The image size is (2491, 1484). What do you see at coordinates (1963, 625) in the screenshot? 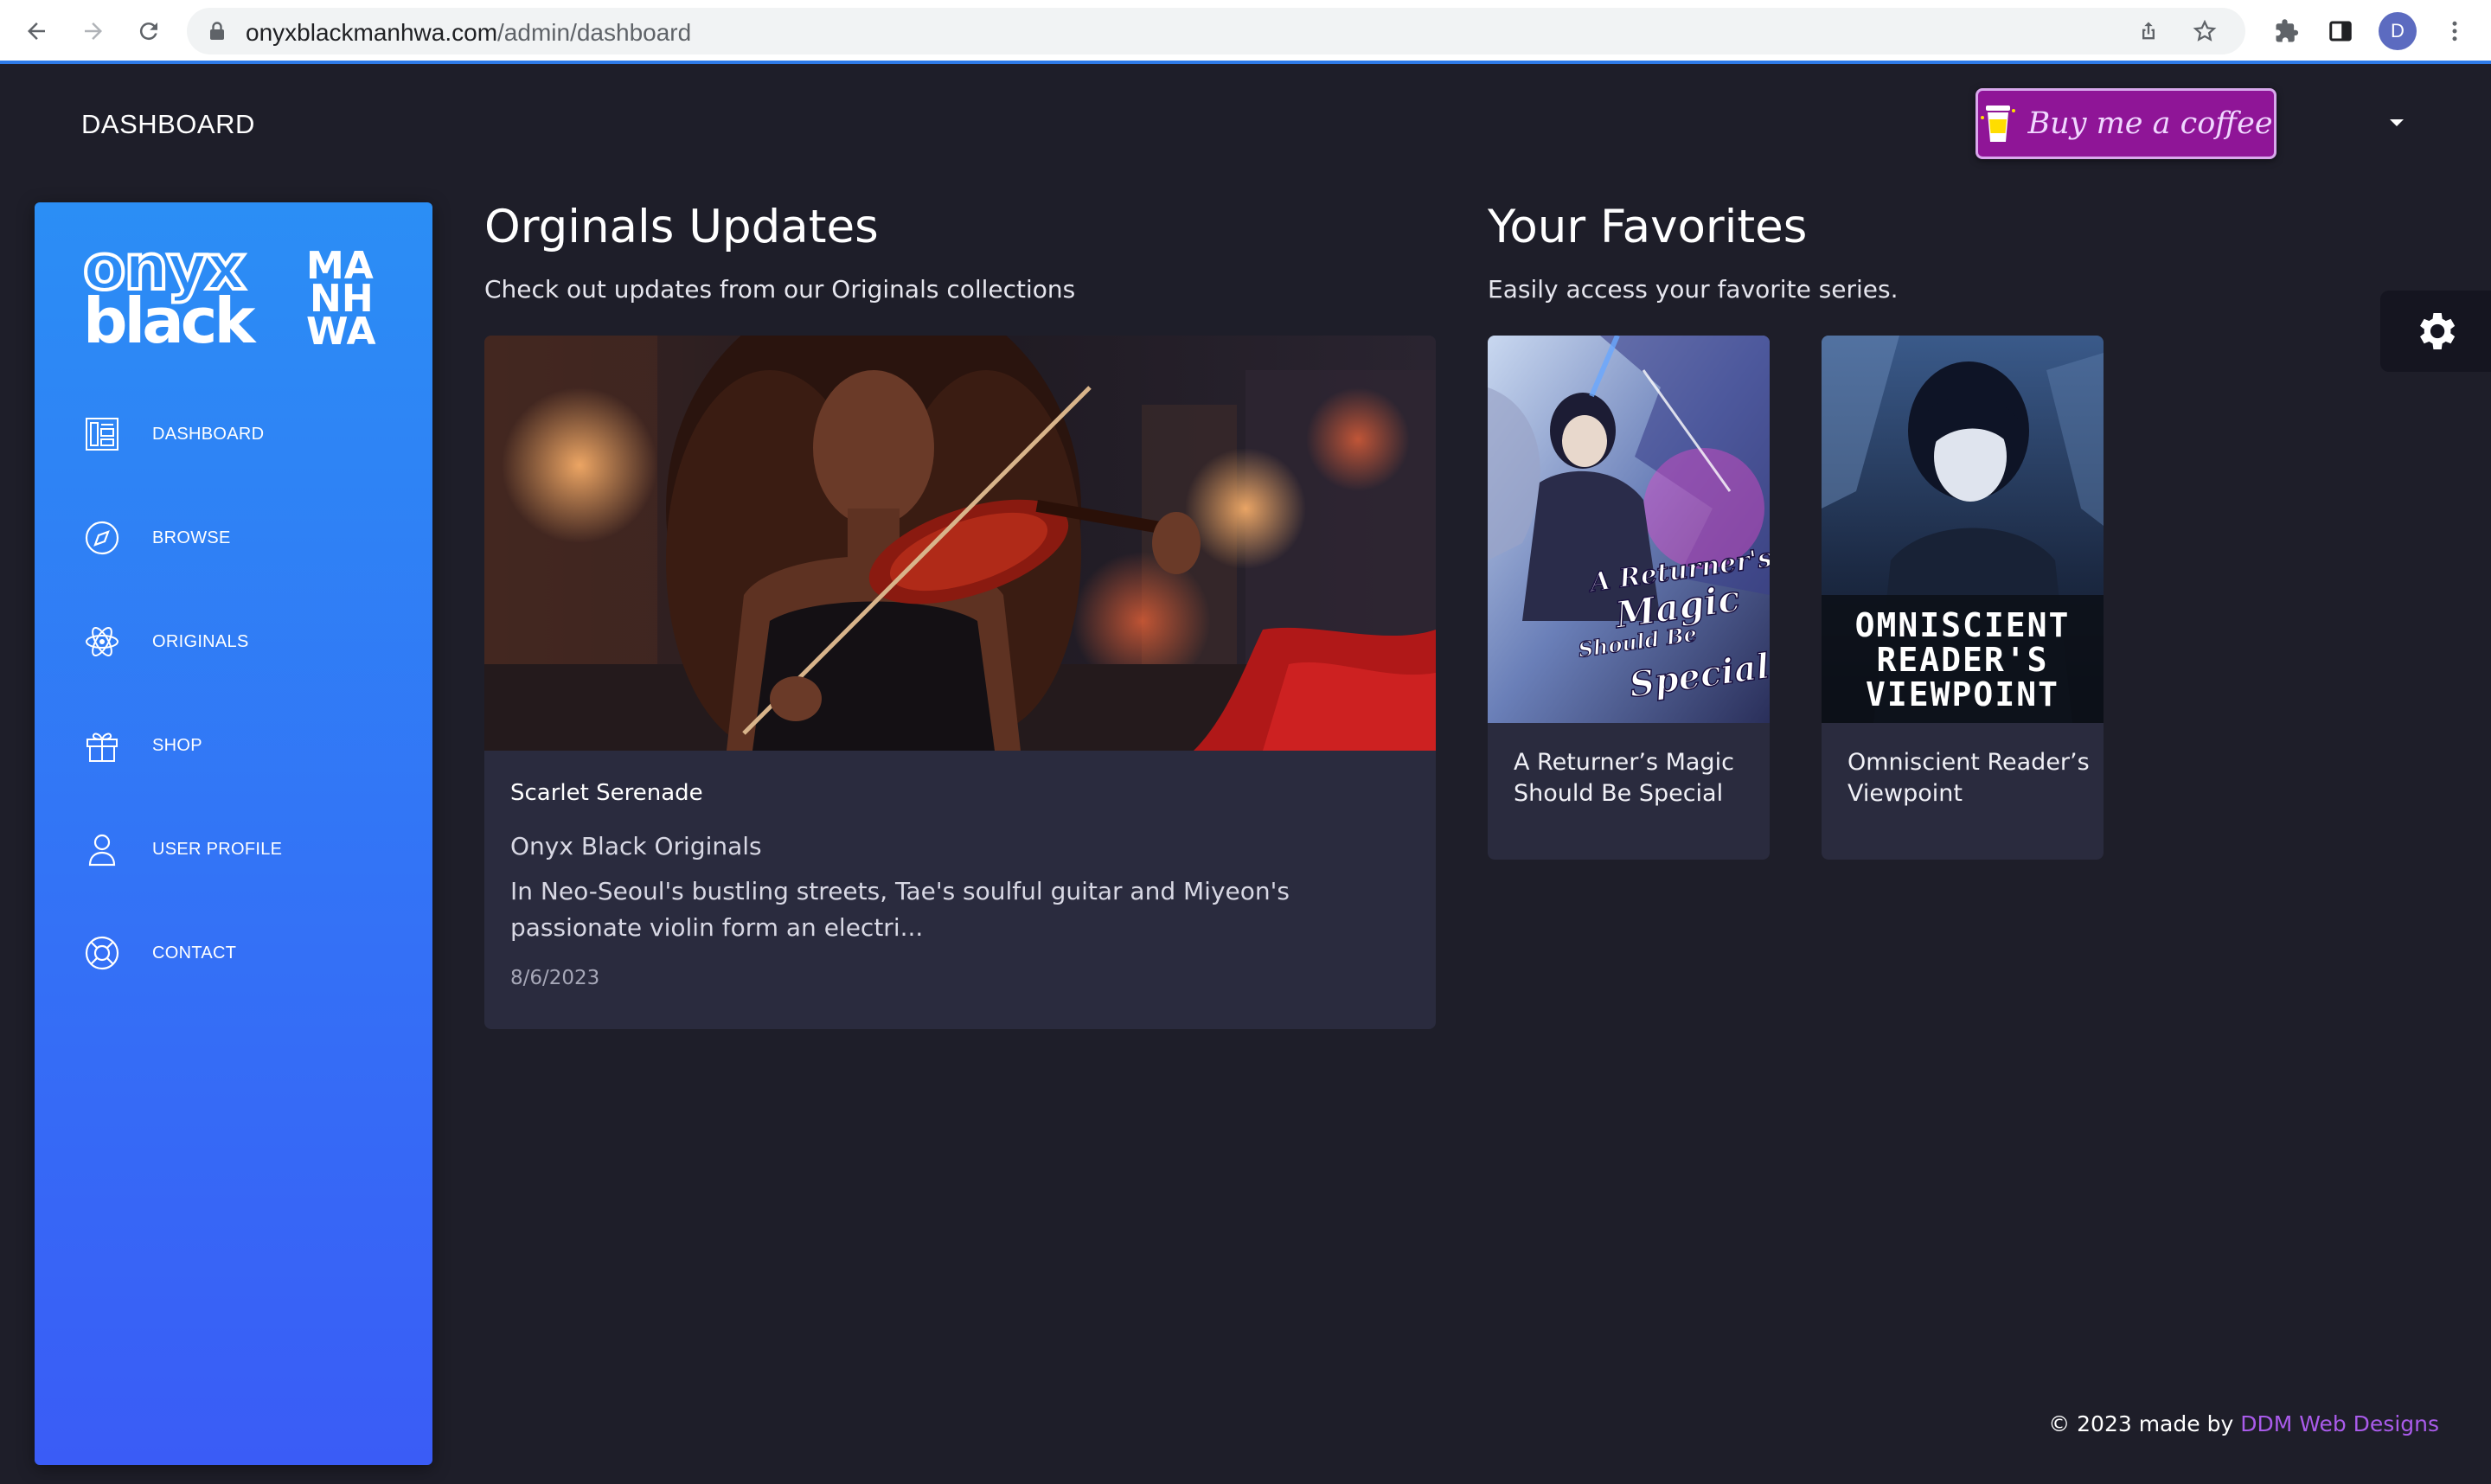
I see `svg-text: OMNISCIENT` at bounding box center [1963, 625].